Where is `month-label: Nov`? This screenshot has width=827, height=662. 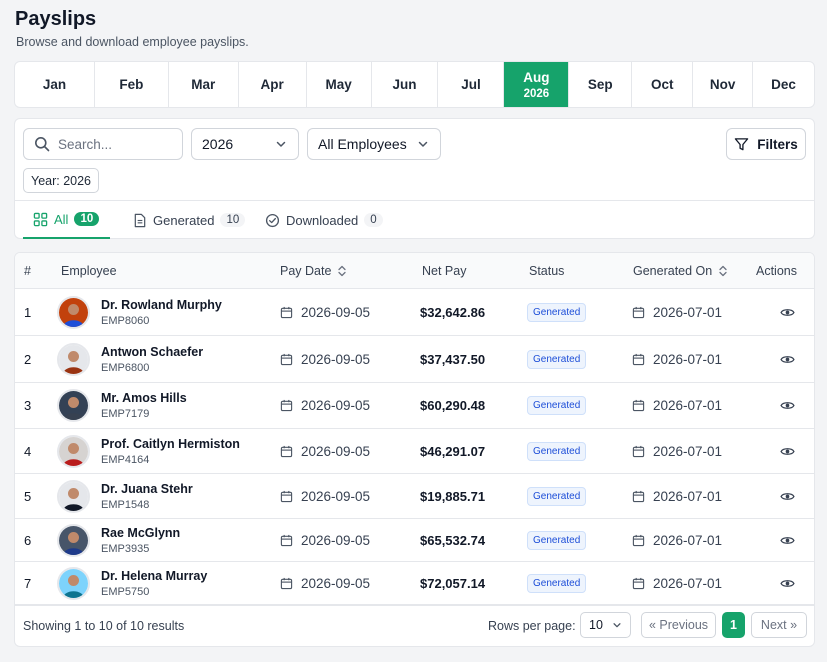
month-label: Nov is located at coordinates (722, 84).